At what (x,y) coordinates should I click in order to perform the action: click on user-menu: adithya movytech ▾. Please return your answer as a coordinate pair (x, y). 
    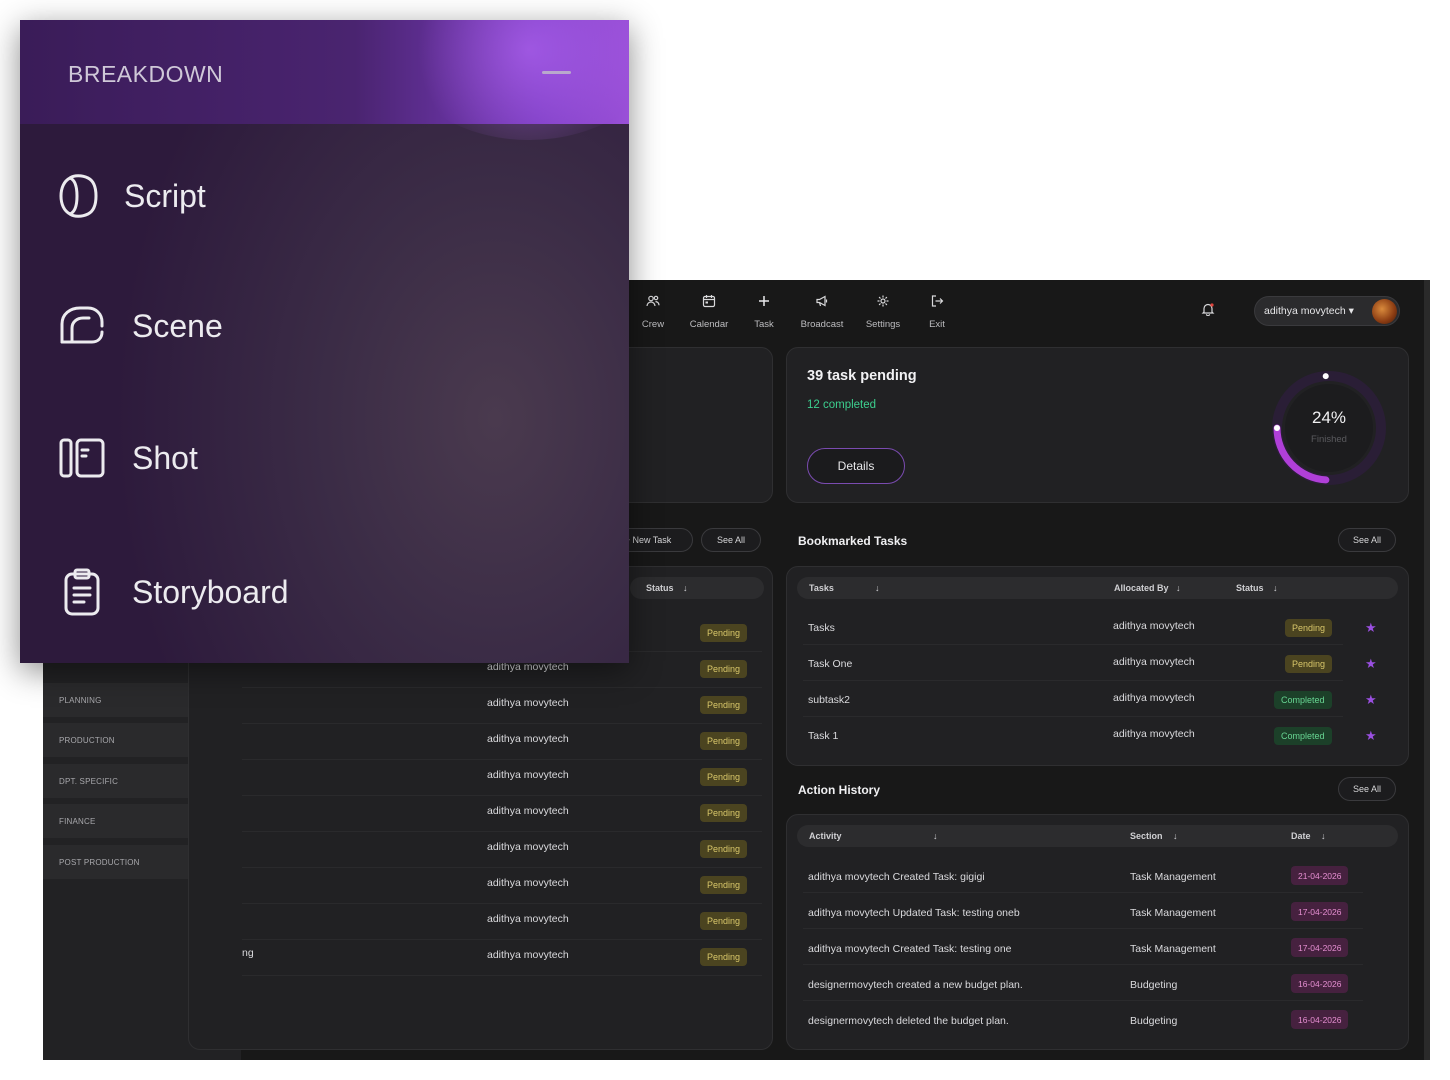
    Looking at the image, I should click on (1327, 311).